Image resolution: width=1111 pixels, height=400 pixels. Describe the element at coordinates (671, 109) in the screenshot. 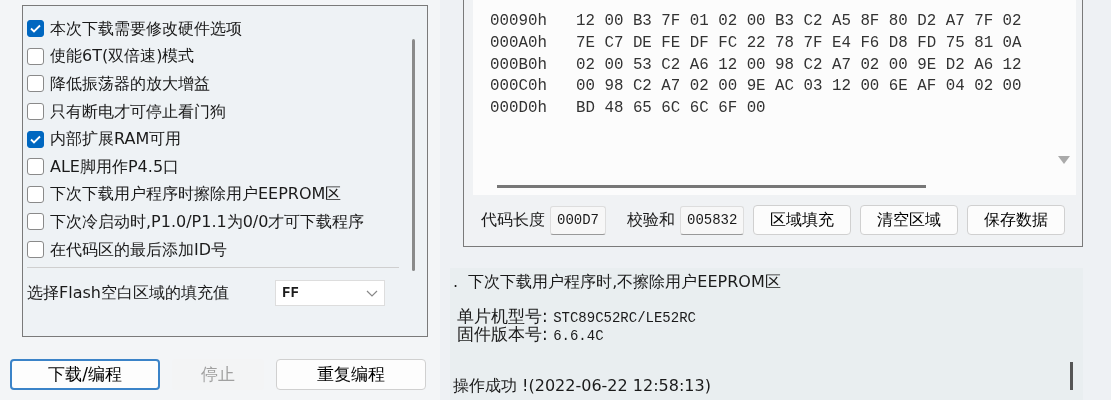

I see `hex-bytes: BD 48 65 6C 6C 6F 00` at that location.